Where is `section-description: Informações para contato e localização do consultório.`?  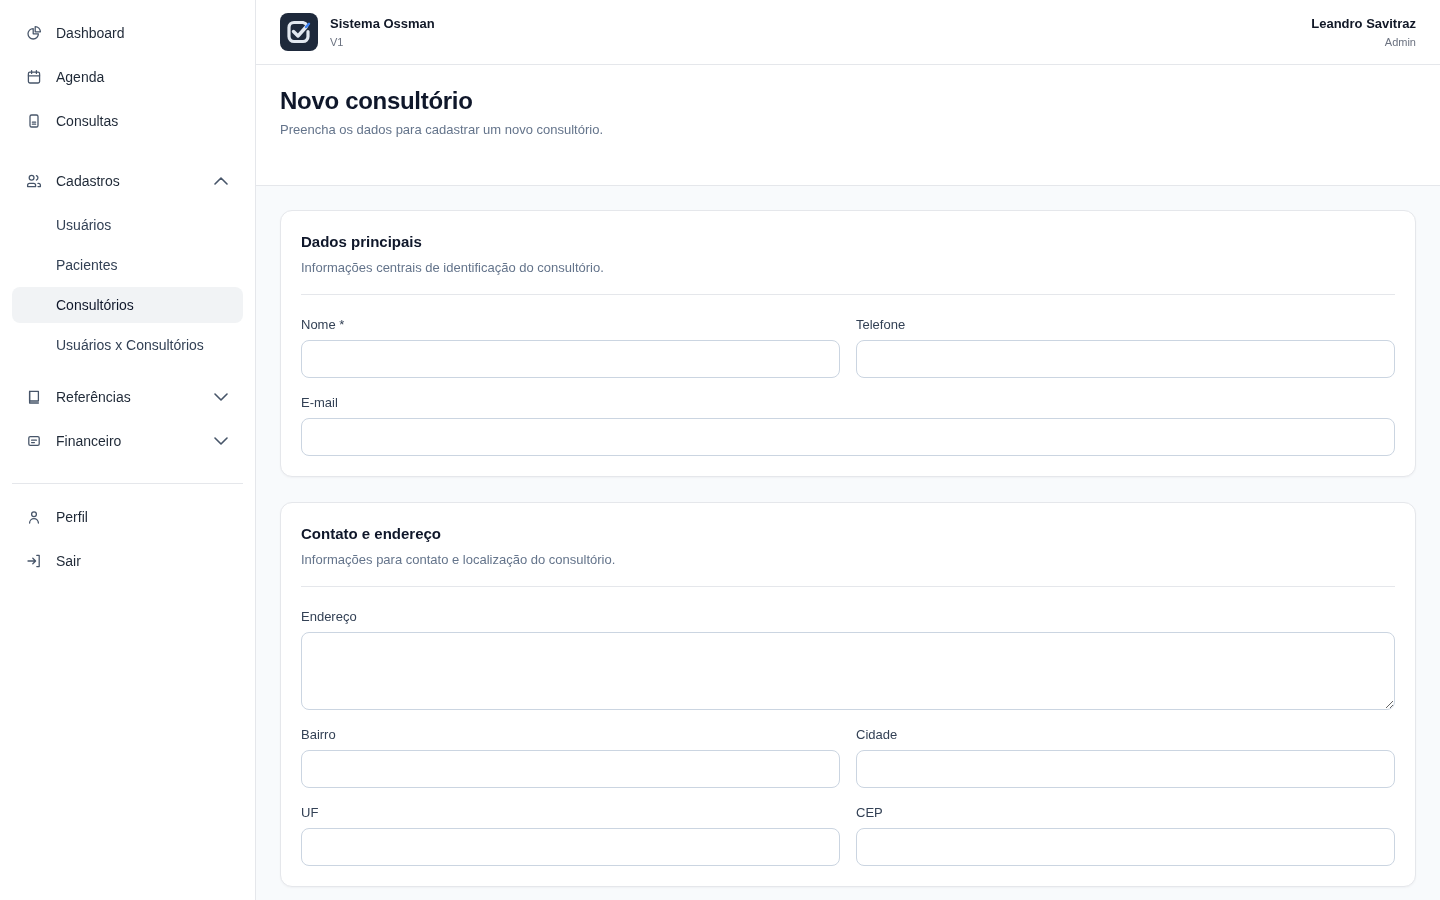 section-description: Informações para contato e localização do consultório. is located at coordinates (459, 560).